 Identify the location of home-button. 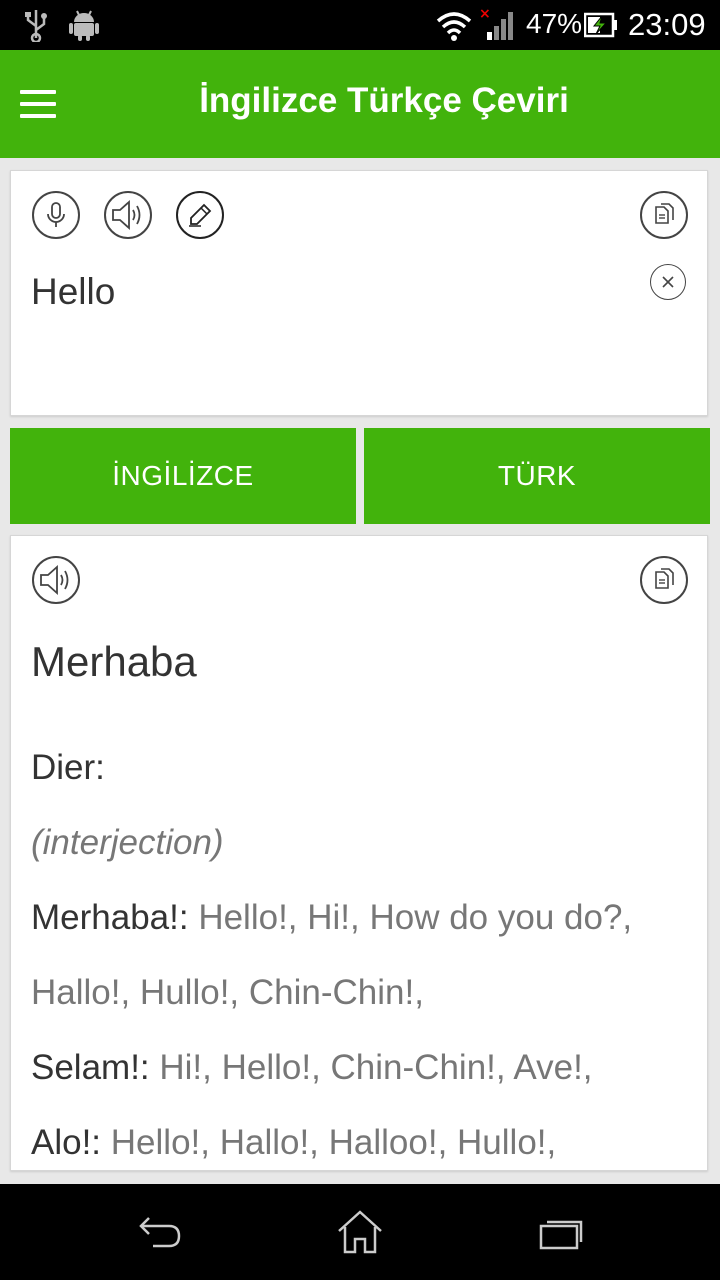
(360, 1232).